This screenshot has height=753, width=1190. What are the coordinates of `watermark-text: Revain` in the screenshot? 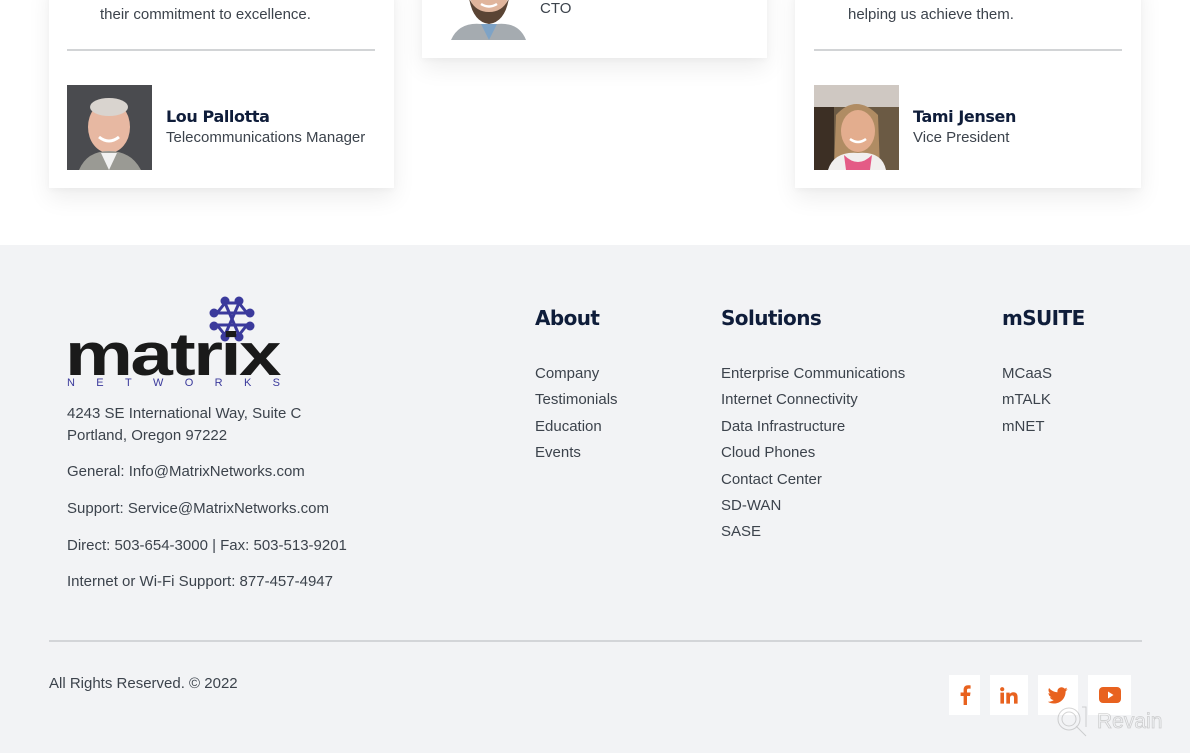 It's located at (1130, 722).